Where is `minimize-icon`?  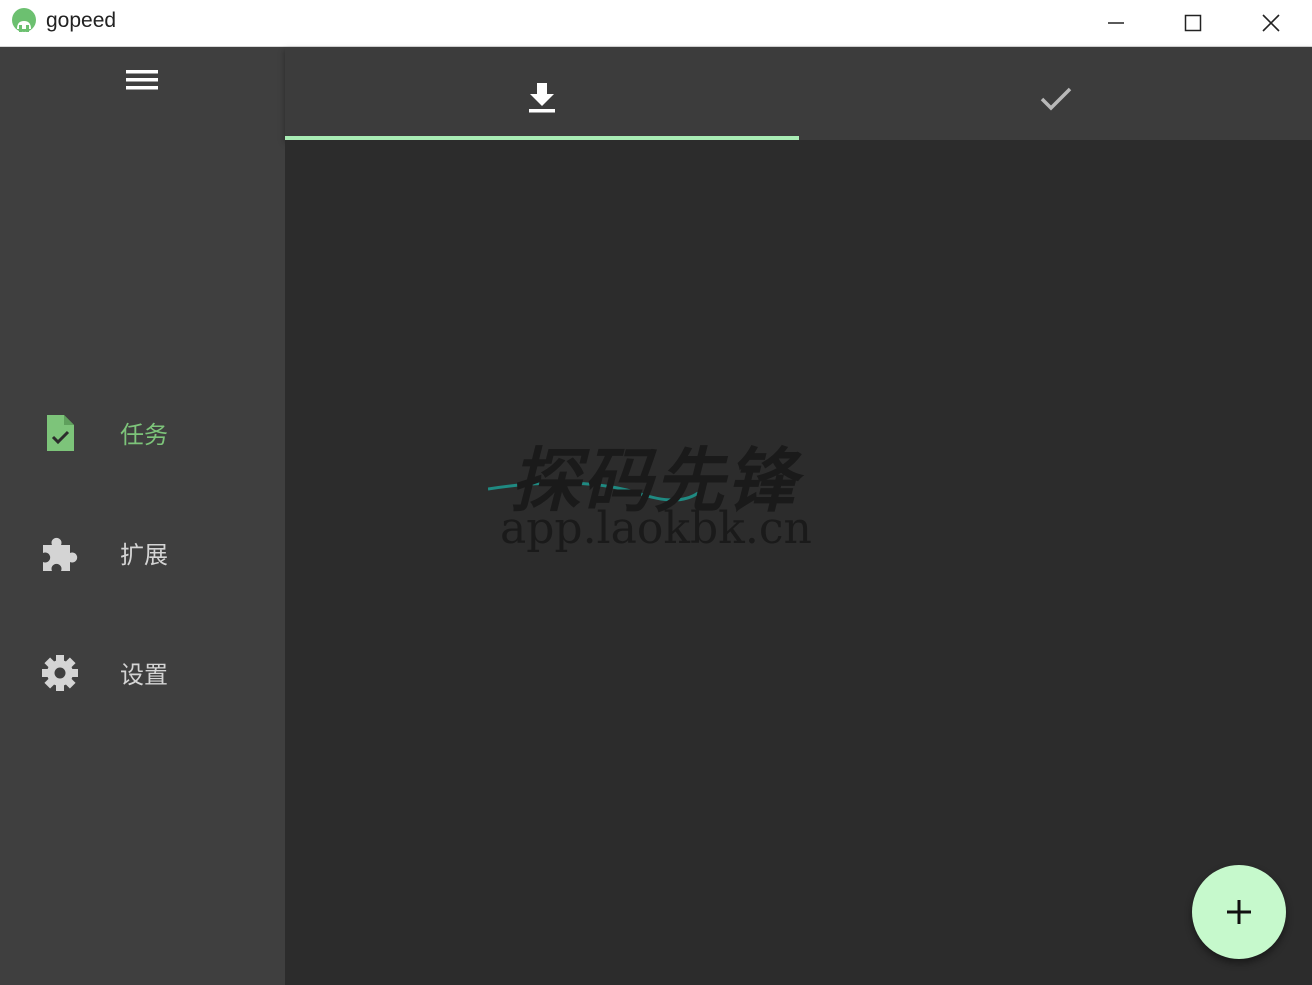 minimize-icon is located at coordinates (1116, 23).